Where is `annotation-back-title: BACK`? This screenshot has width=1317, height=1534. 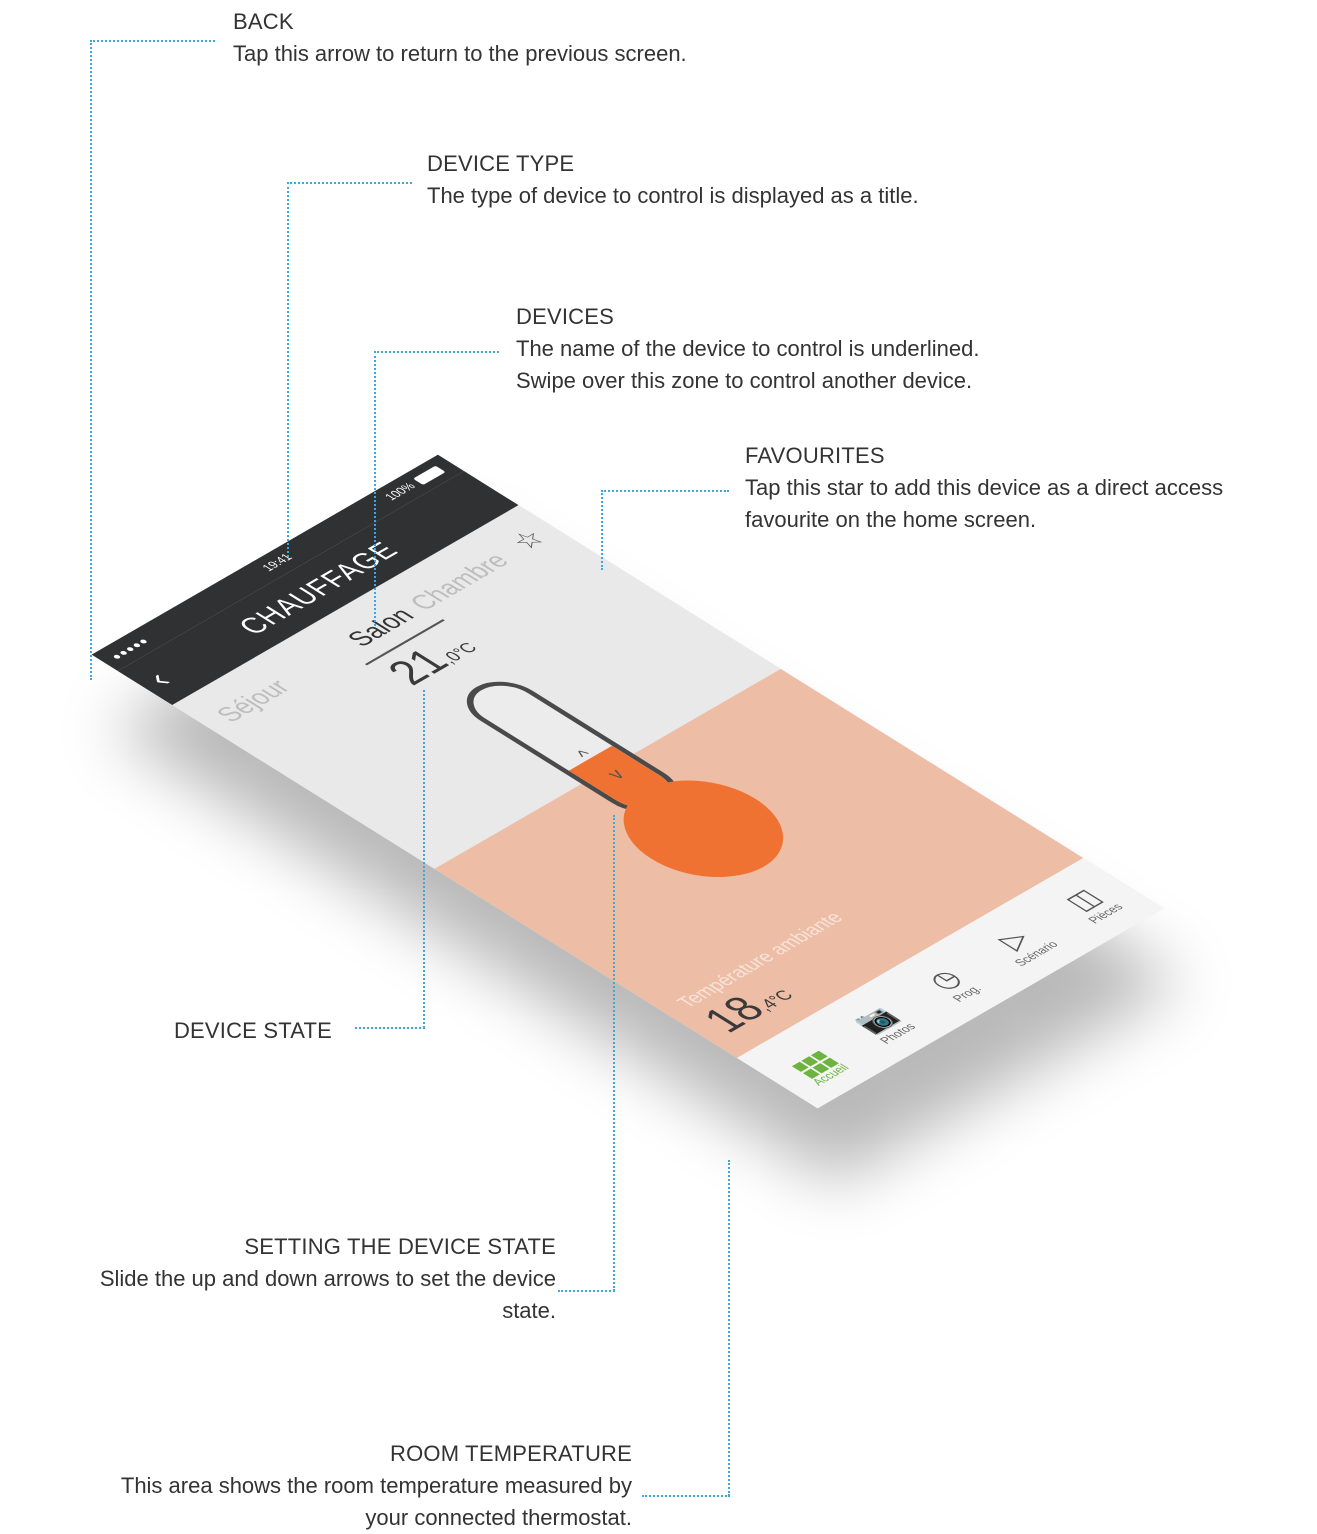 annotation-back-title: BACK is located at coordinates (263, 21).